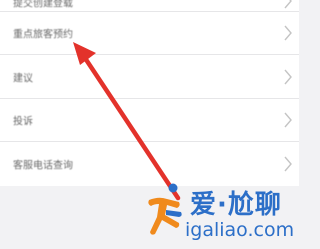  What do you see at coordinates (23, 79) in the screenshot?
I see `menu-item-label: 建议` at bounding box center [23, 79].